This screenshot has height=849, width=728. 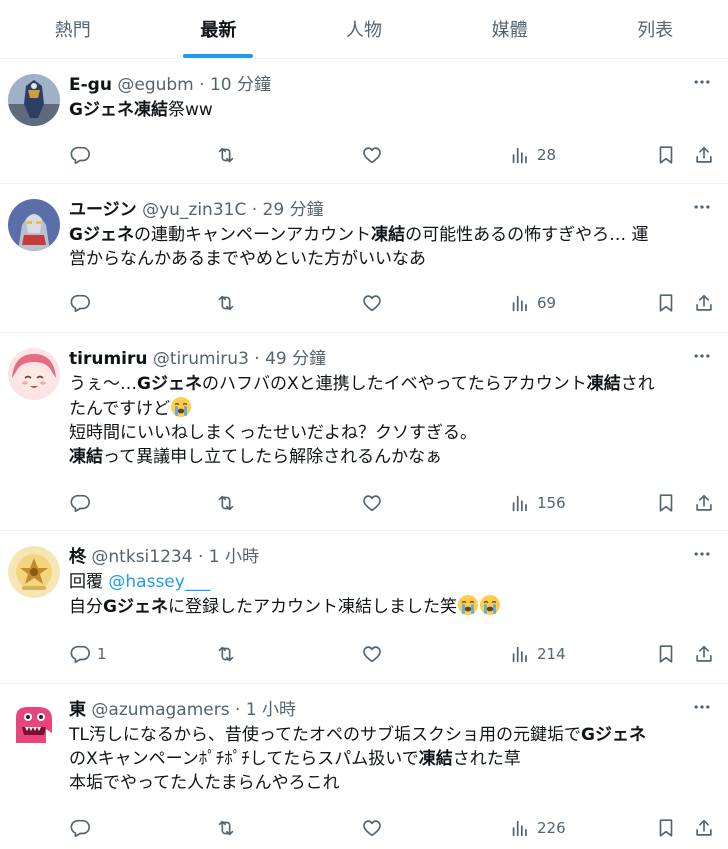 What do you see at coordinates (519, 828) in the screenshot?
I see `views-icon` at bounding box center [519, 828].